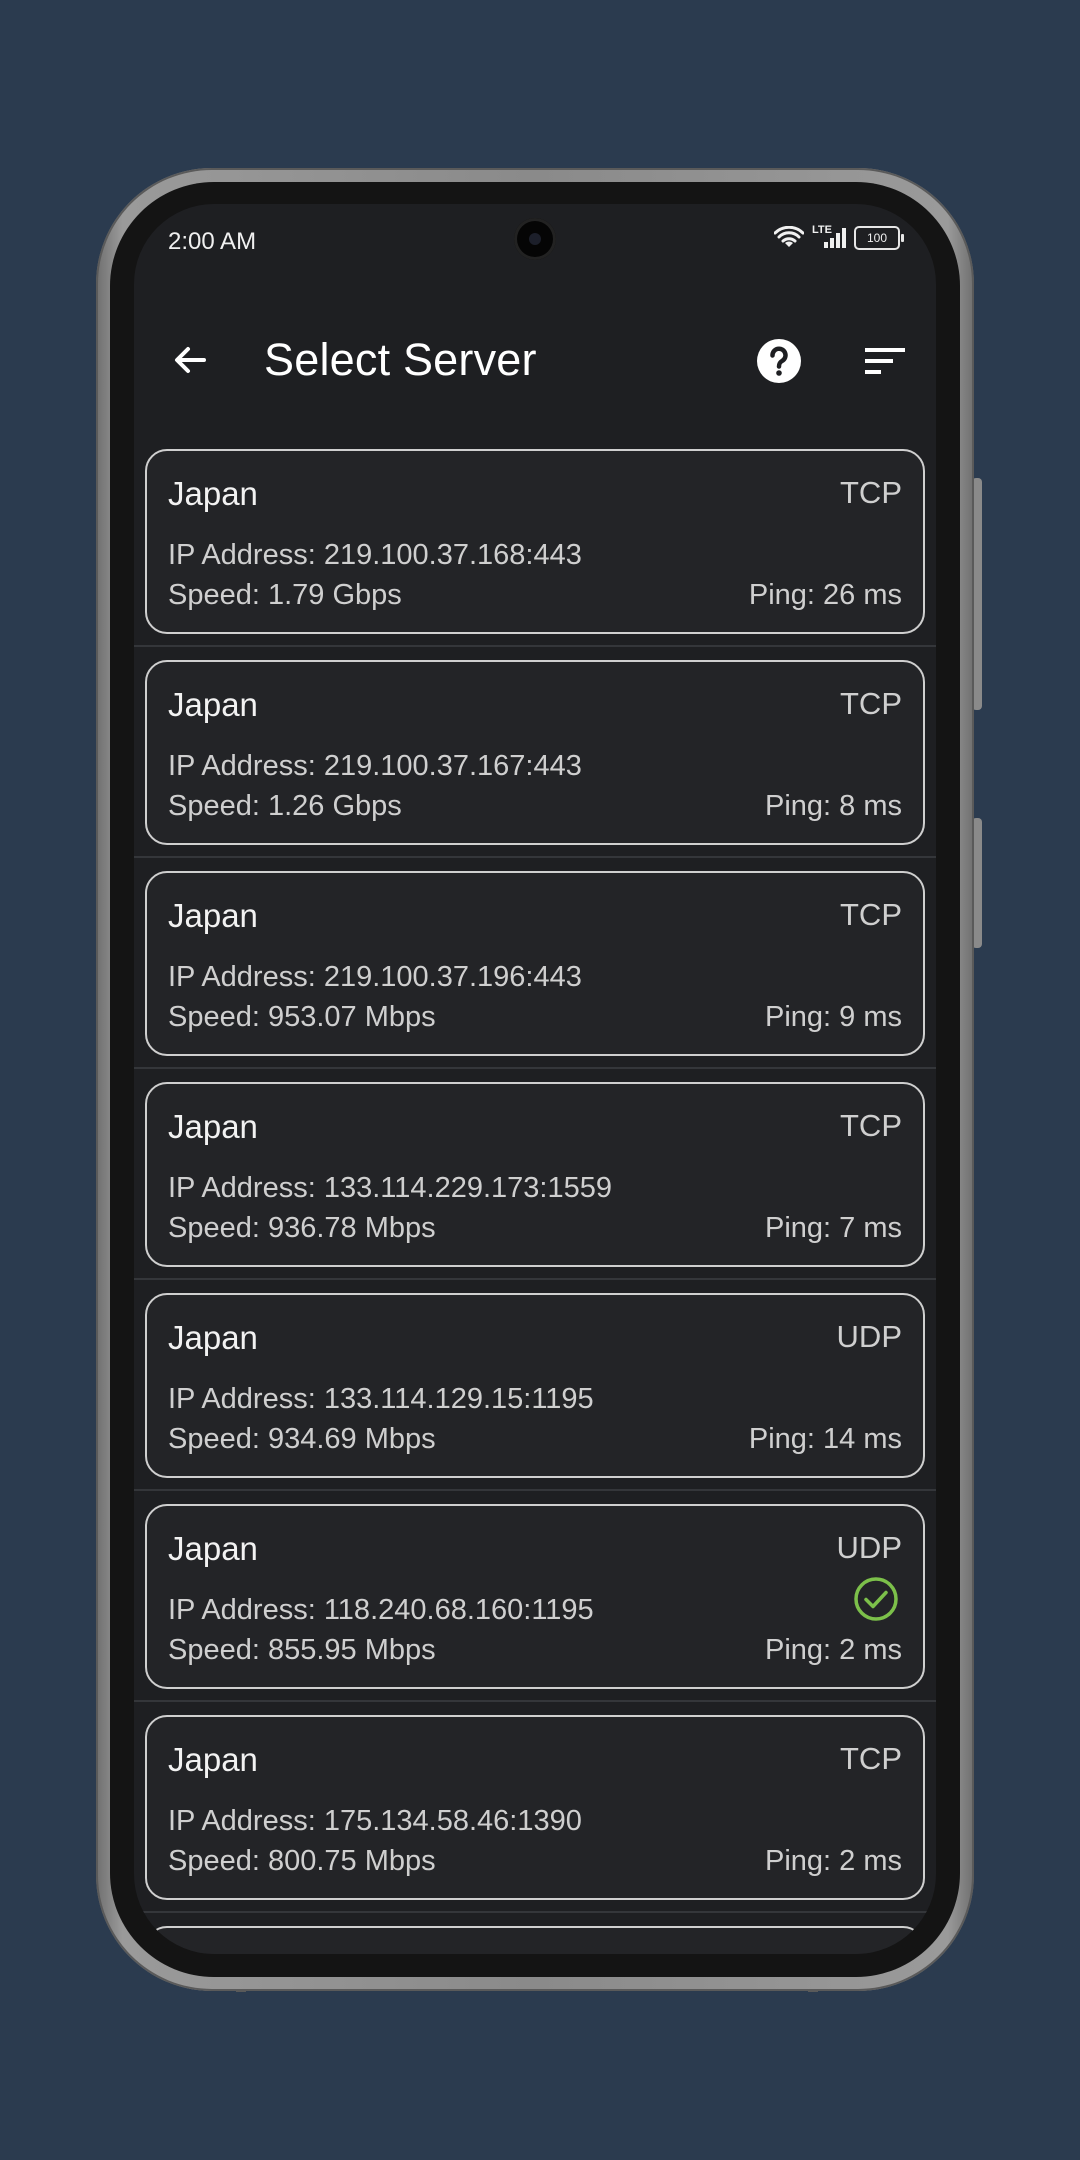  What do you see at coordinates (375, 555) in the screenshot?
I see `server-ip-address: IP Address: 219.100.37.168:443` at bounding box center [375, 555].